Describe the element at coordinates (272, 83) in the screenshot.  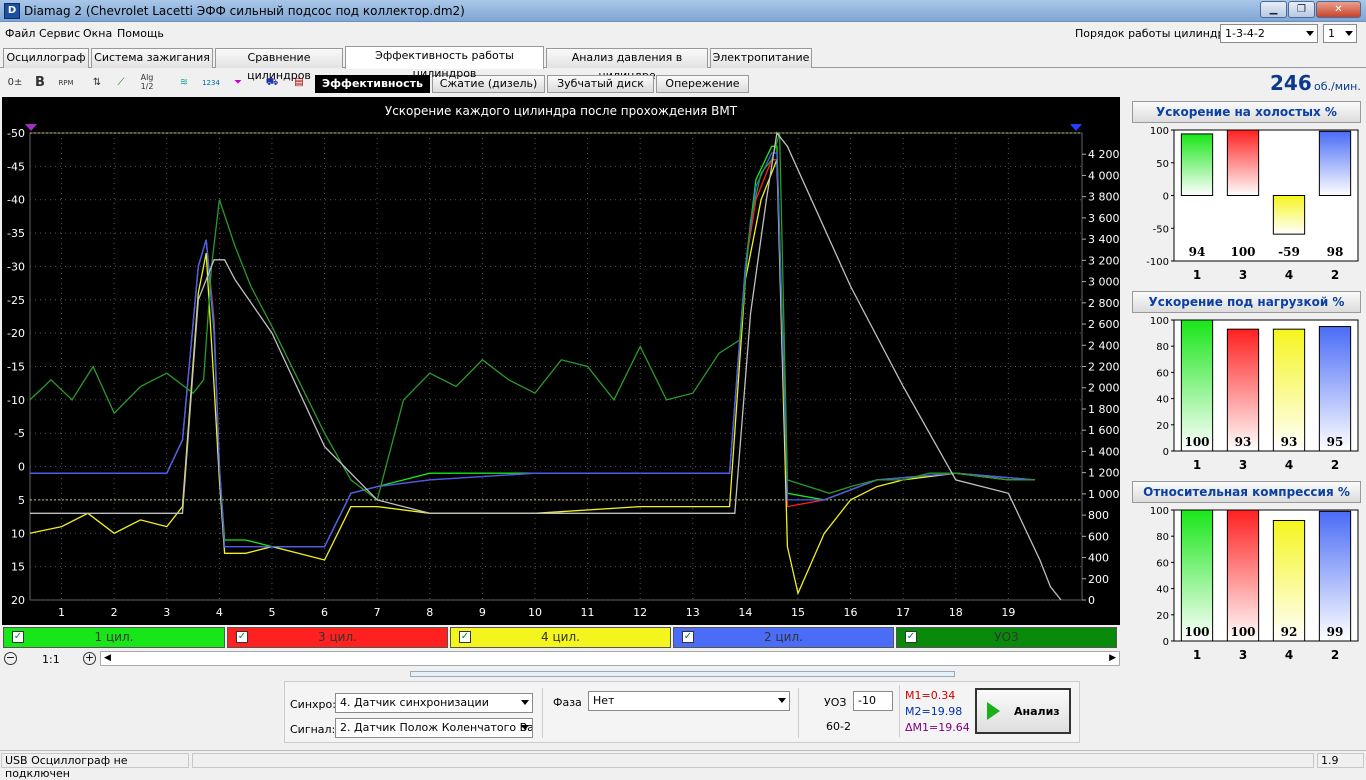
I see `engine-icon: ⛟` at that location.